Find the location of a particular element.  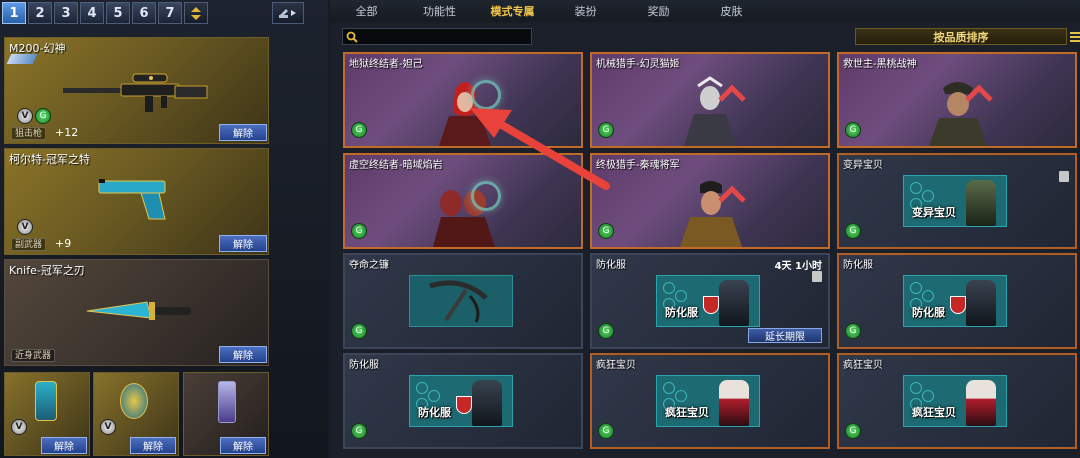

unequip-grenade-1-button: 解除 is located at coordinates (64, 445).